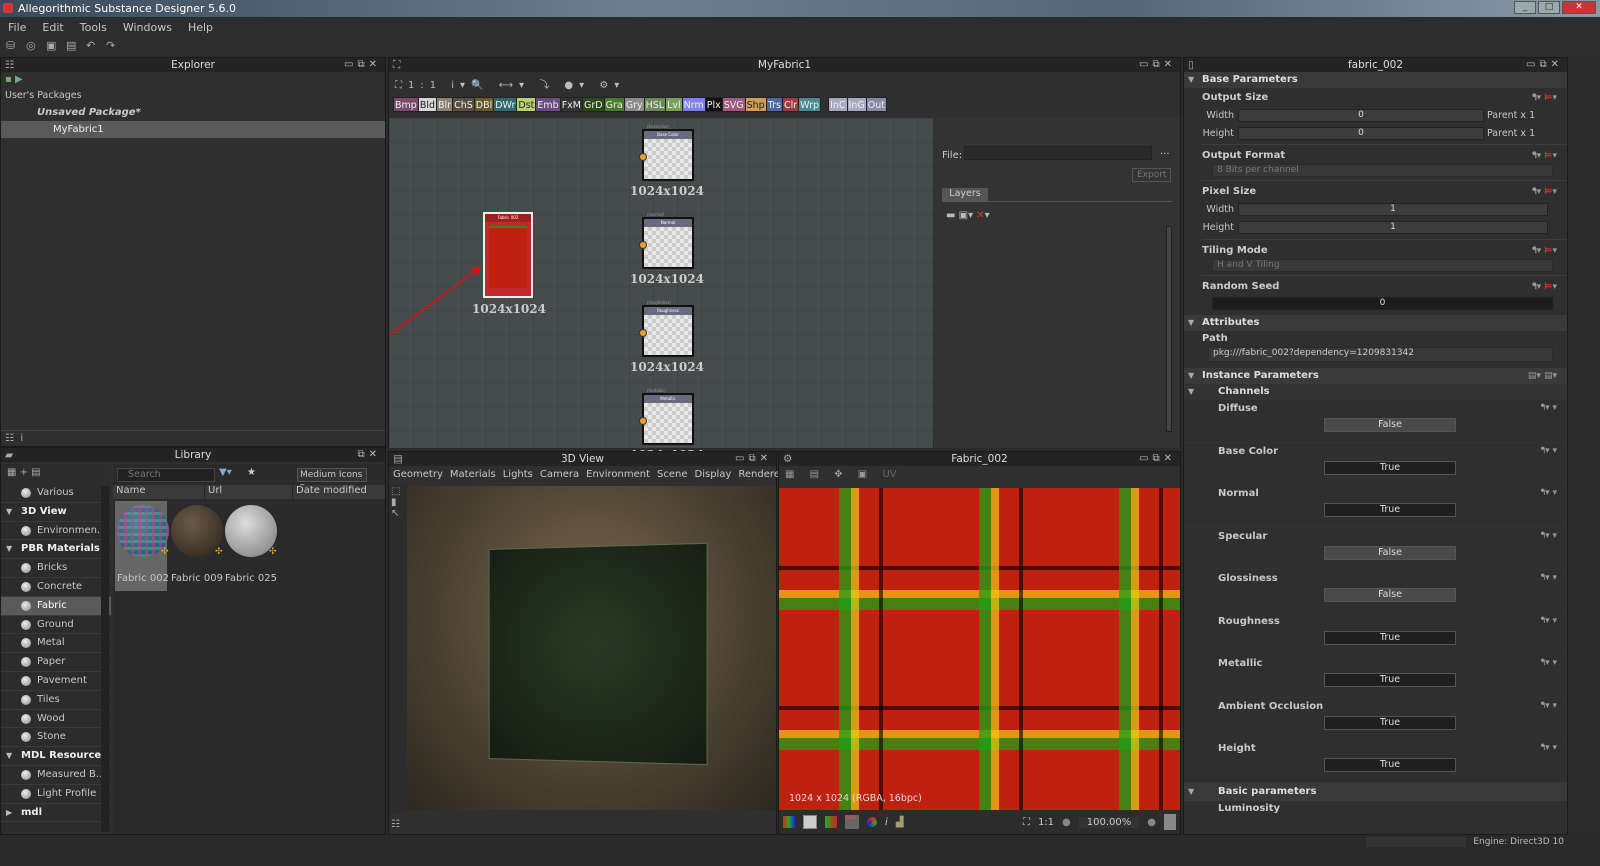 The image size is (1600, 866). I want to click on output-node: Base Color, so click(666, 155).